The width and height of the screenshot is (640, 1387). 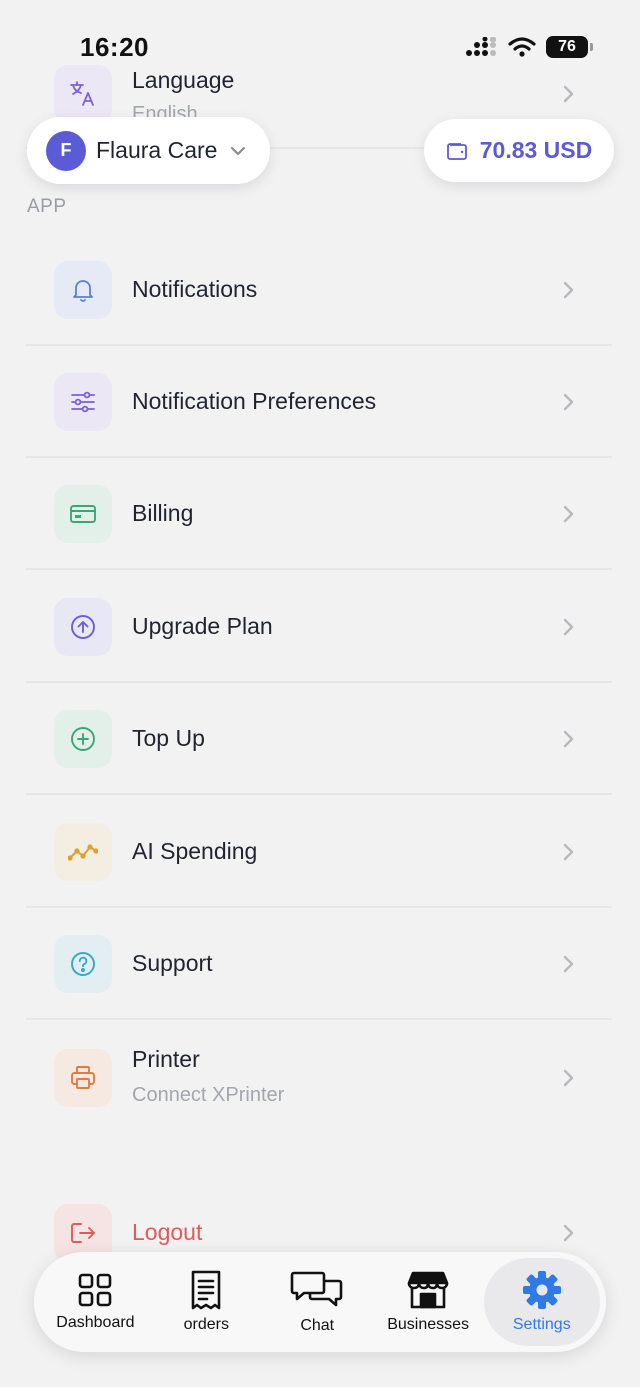 I want to click on settings-row-ai-spending: AI Spending, so click(x=319, y=852).